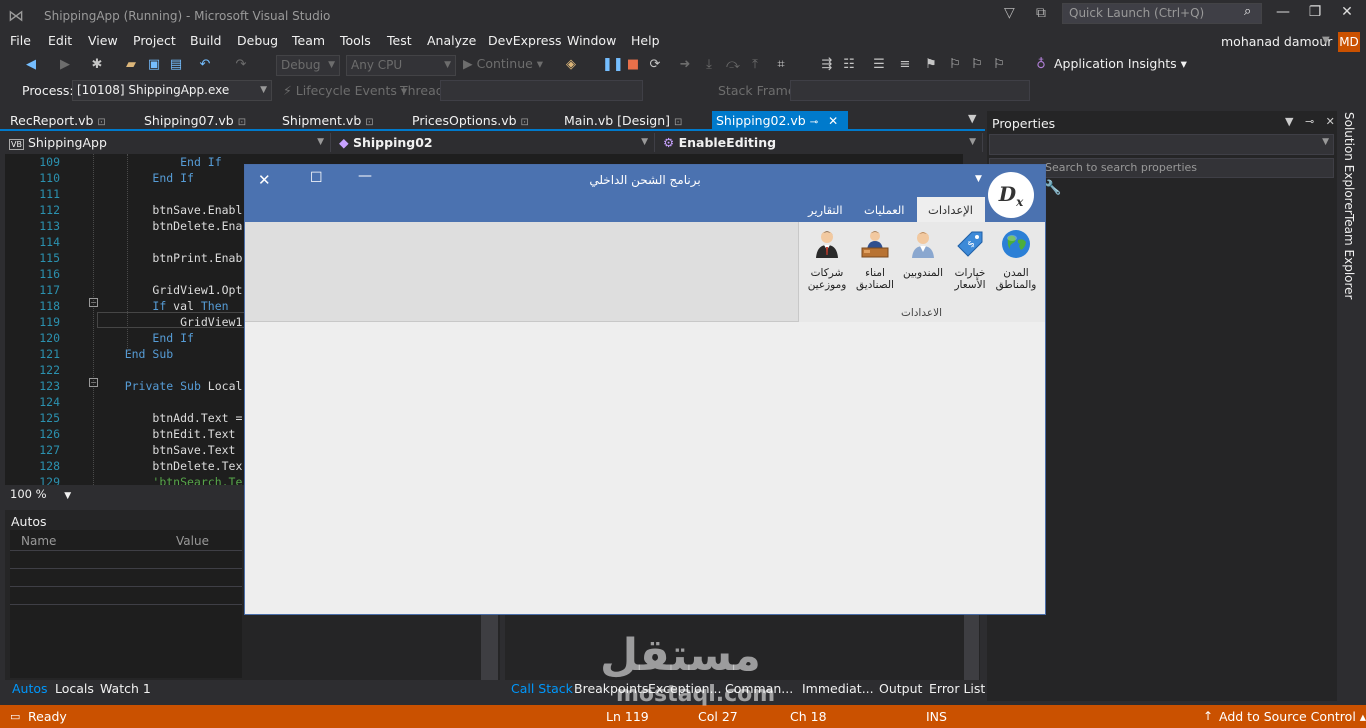 The height and width of the screenshot is (728, 1366). I want to click on cashiers-button: امناء الصناديق, so click(875, 264).